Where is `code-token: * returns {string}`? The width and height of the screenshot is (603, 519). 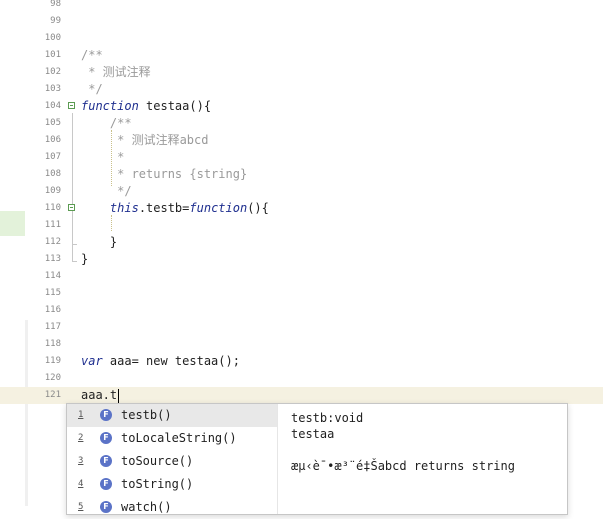
code-token: * returns {string} is located at coordinates (164, 174).